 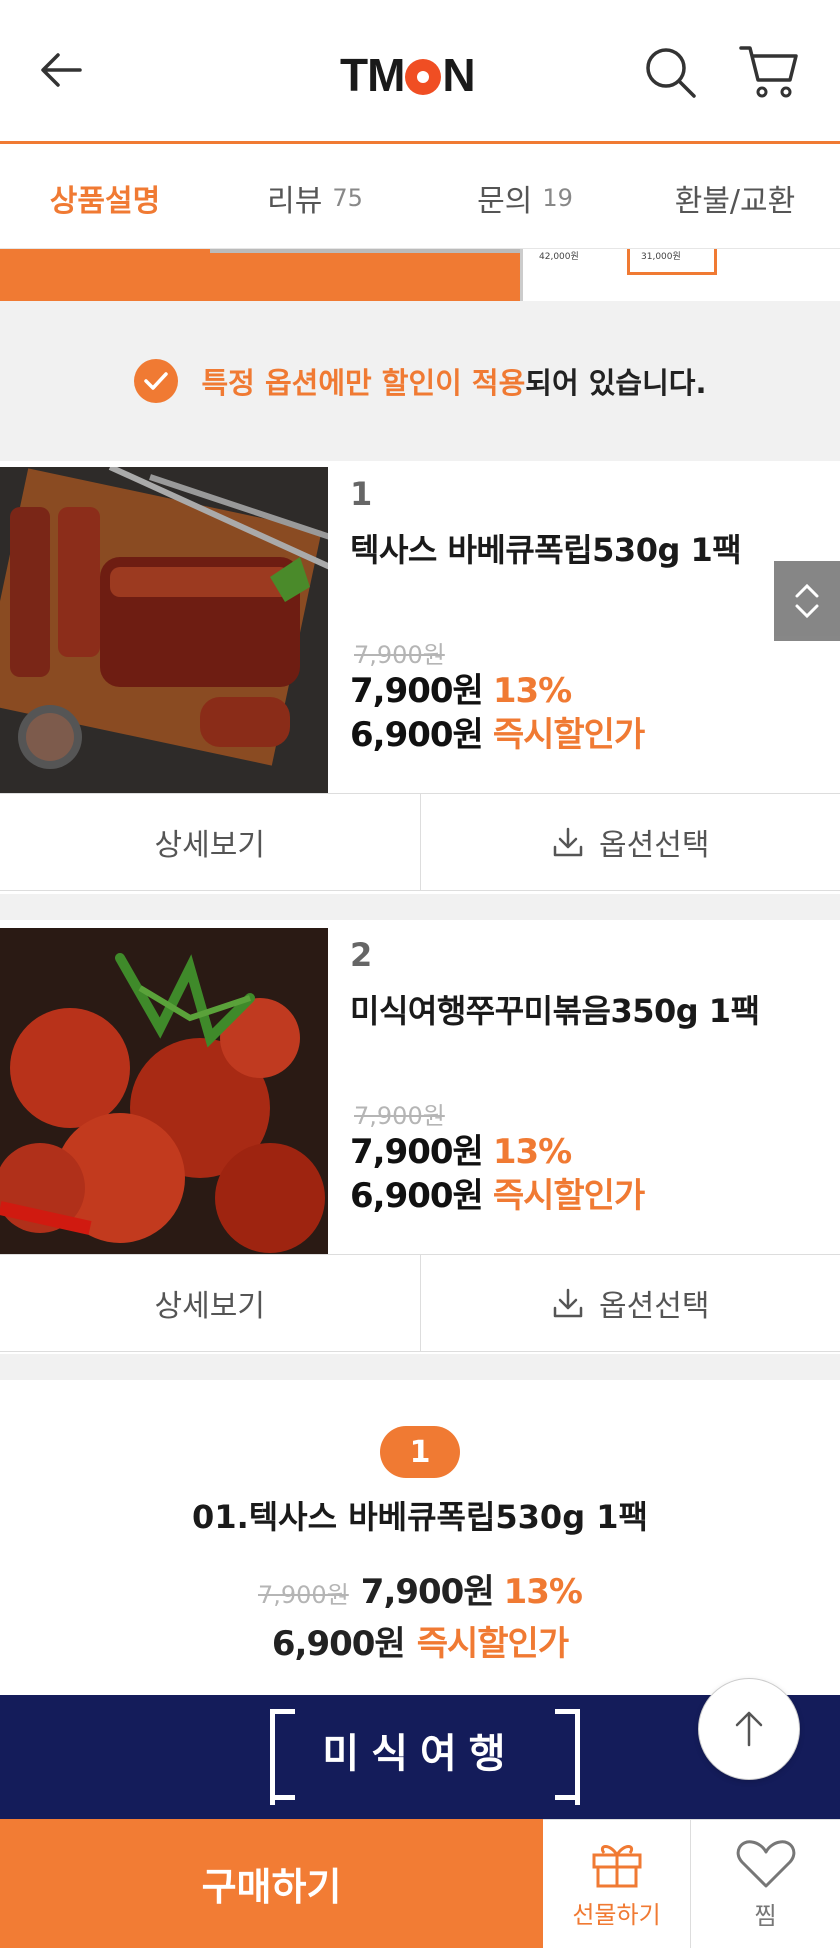 I want to click on scroll-up-down-control, so click(x=807, y=601).